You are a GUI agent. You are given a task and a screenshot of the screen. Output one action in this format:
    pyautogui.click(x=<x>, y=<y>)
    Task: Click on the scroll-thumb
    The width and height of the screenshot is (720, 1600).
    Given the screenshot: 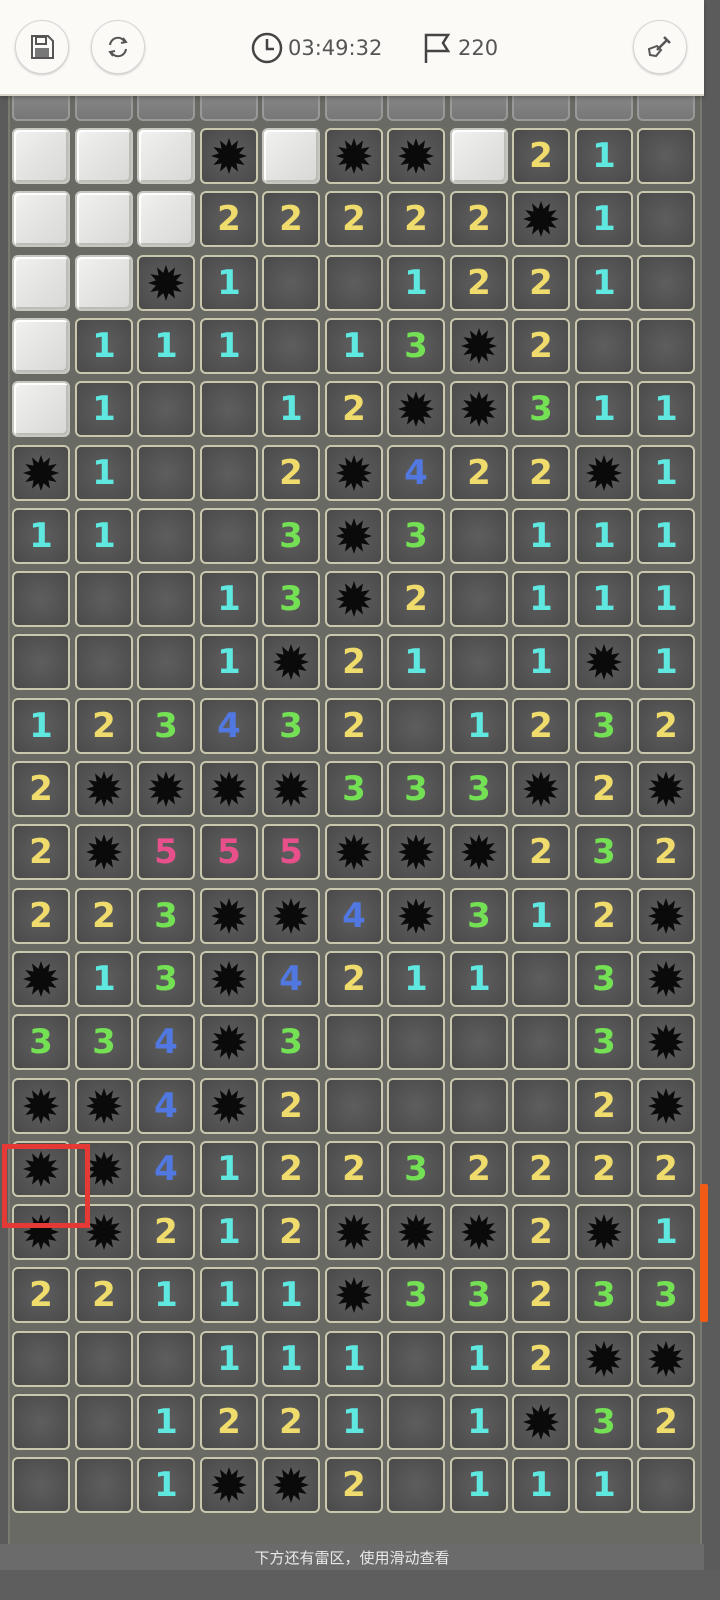 What is the action you would take?
    pyautogui.click(x=704, y=1253)
    